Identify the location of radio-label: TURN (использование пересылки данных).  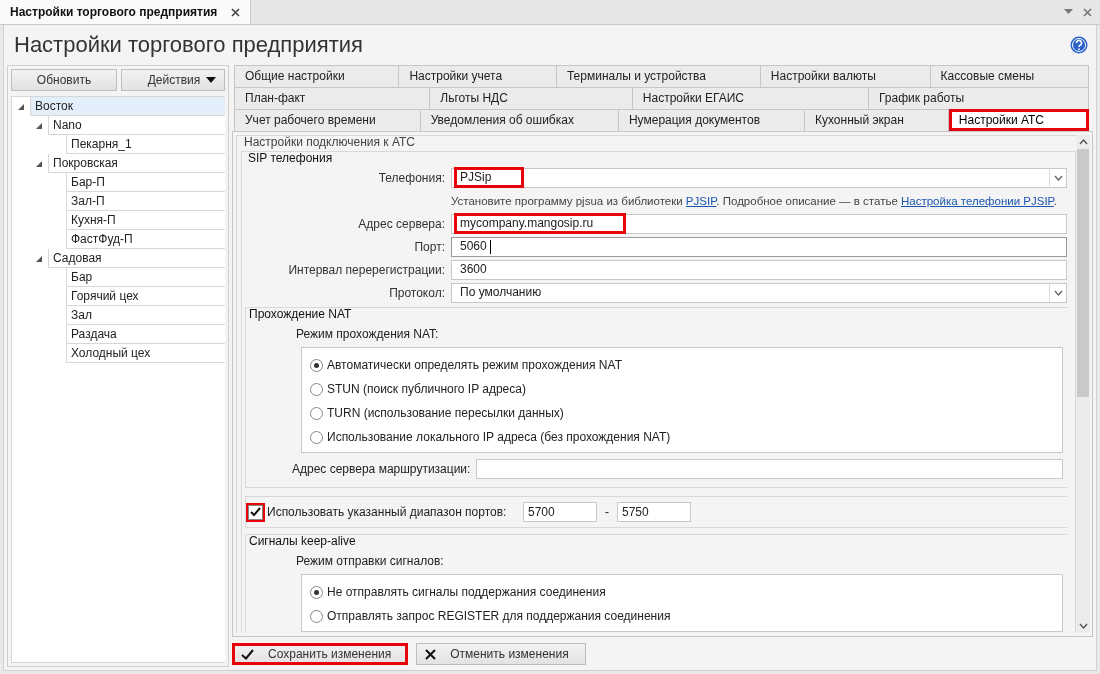
(445, 413).